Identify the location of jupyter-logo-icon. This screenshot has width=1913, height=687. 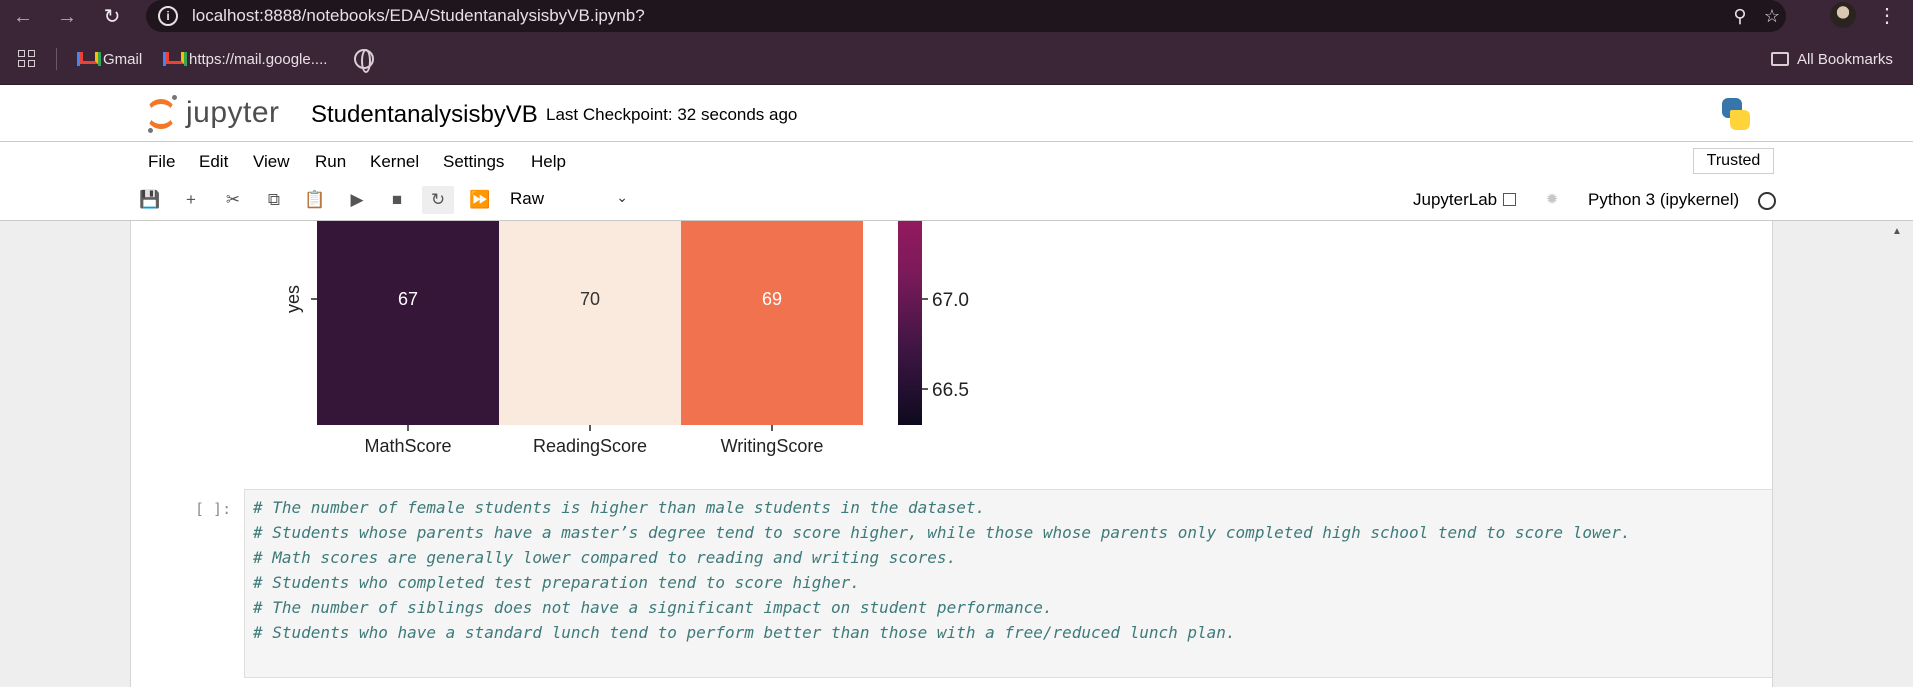
(161, 114).